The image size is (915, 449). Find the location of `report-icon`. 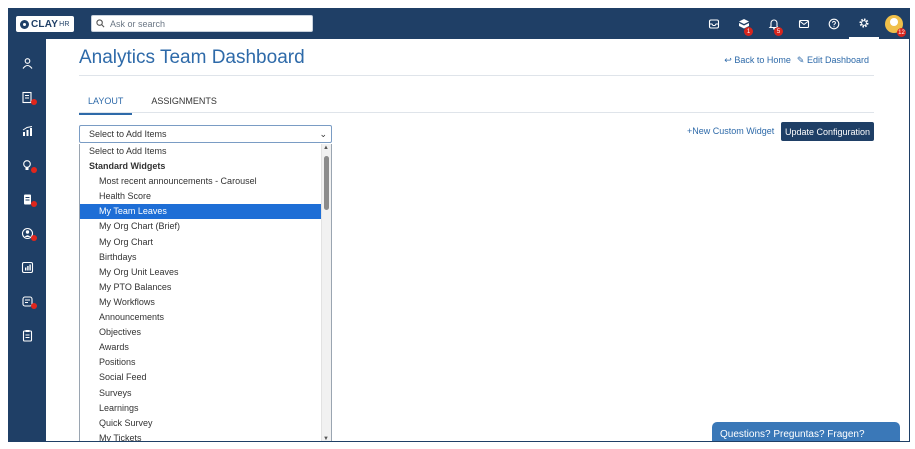

report-icon is located at coordinates (27, 267).